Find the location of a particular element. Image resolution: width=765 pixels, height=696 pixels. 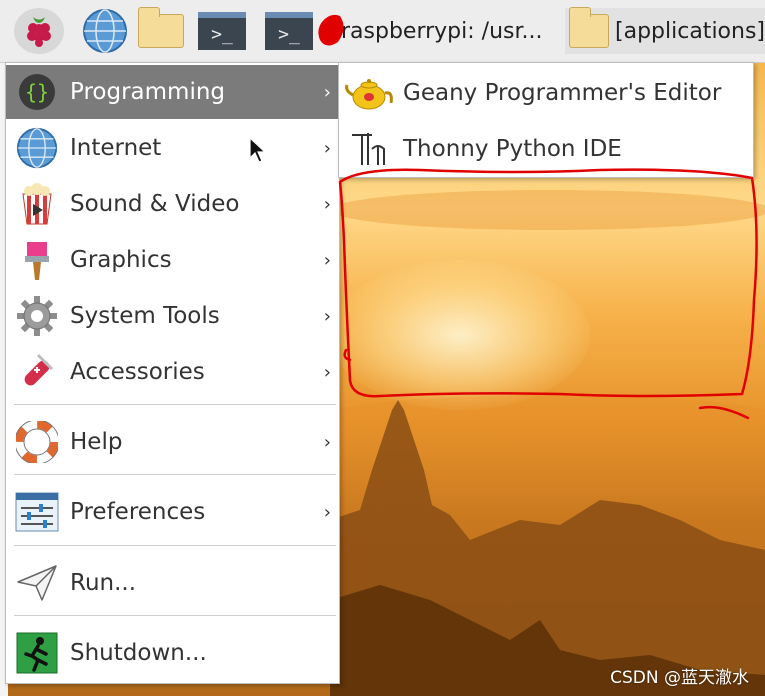

menu-item-preferences: Preferences › is located at coordinates (172, 512).